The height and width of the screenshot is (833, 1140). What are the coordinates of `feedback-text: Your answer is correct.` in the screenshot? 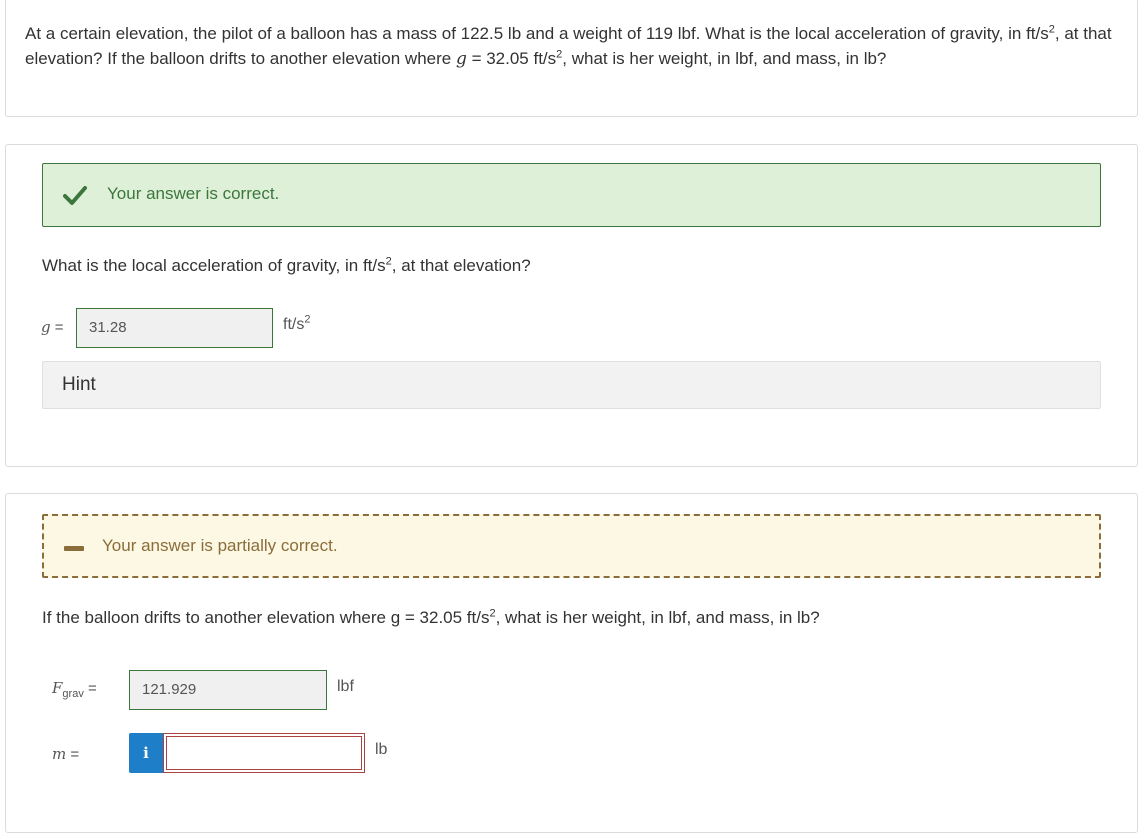 It's located at (193, 193).